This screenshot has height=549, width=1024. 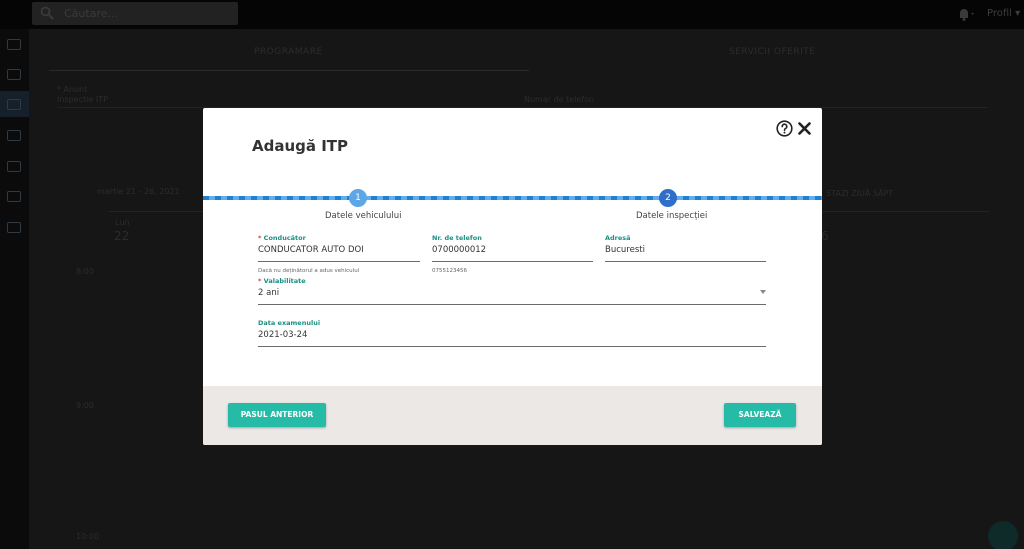 I want to click on bg-tab-programare: PROGRAMARE, so click(x=288, y=52).